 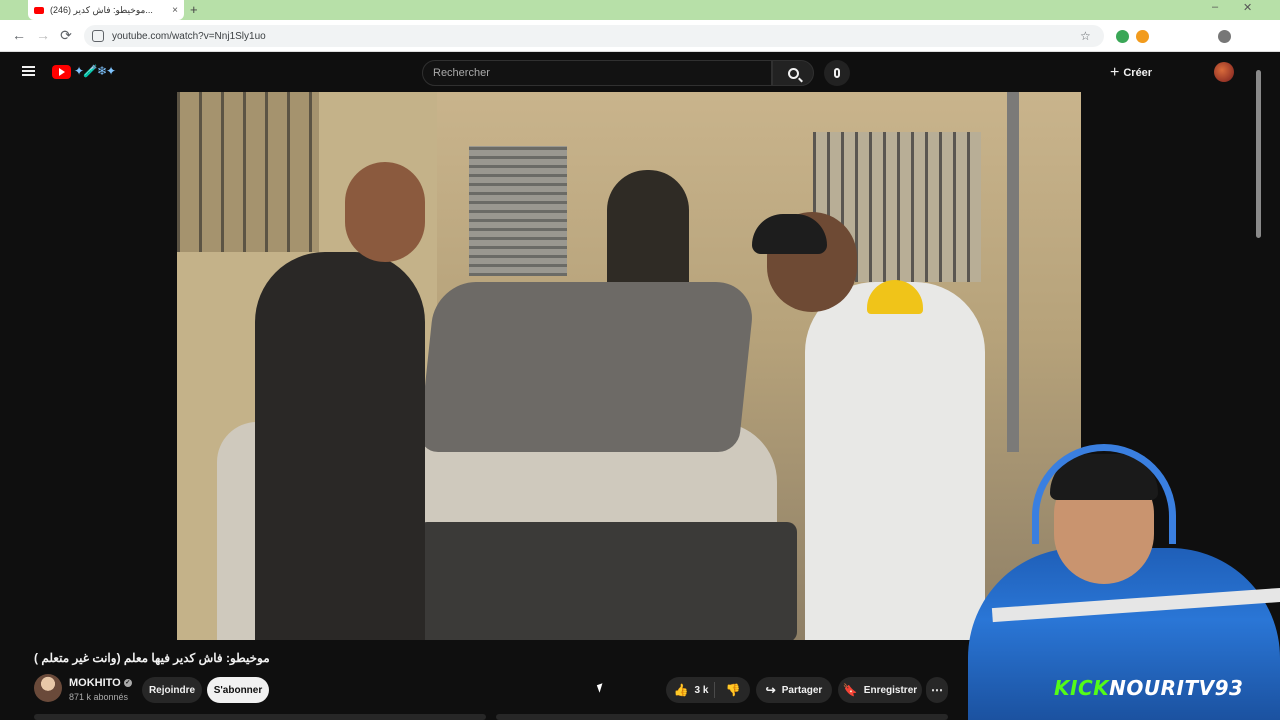 What do you see at coordinates (1121, 579) in the screenshot?
I see `webcam-overlay: KICKNOURITV93` at bounding box center [1121, 579].